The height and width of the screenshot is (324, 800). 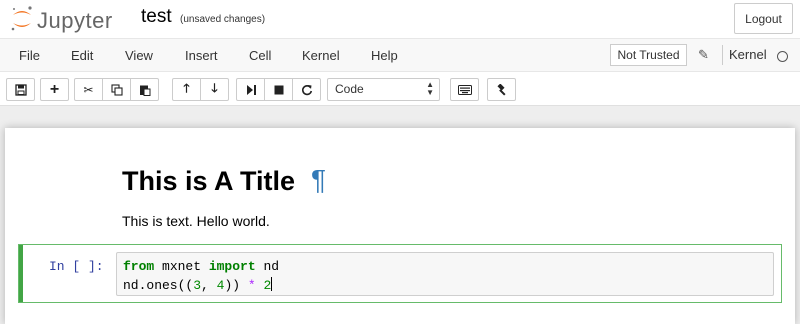 What do you see at coordinates (139, 55) in the screenshot?
I see `menu-view: View` at bounding box center [139, 55].